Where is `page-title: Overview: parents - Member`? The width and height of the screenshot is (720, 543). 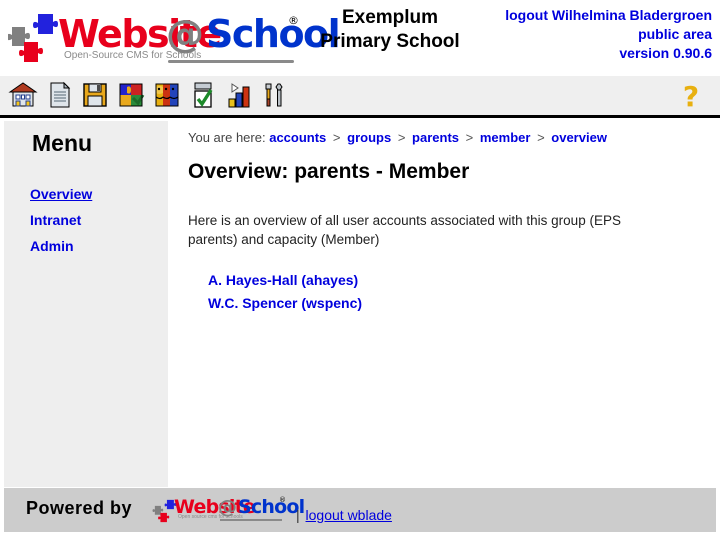
page-title: Overview: parents - Member is located at coordinates (329, 171).